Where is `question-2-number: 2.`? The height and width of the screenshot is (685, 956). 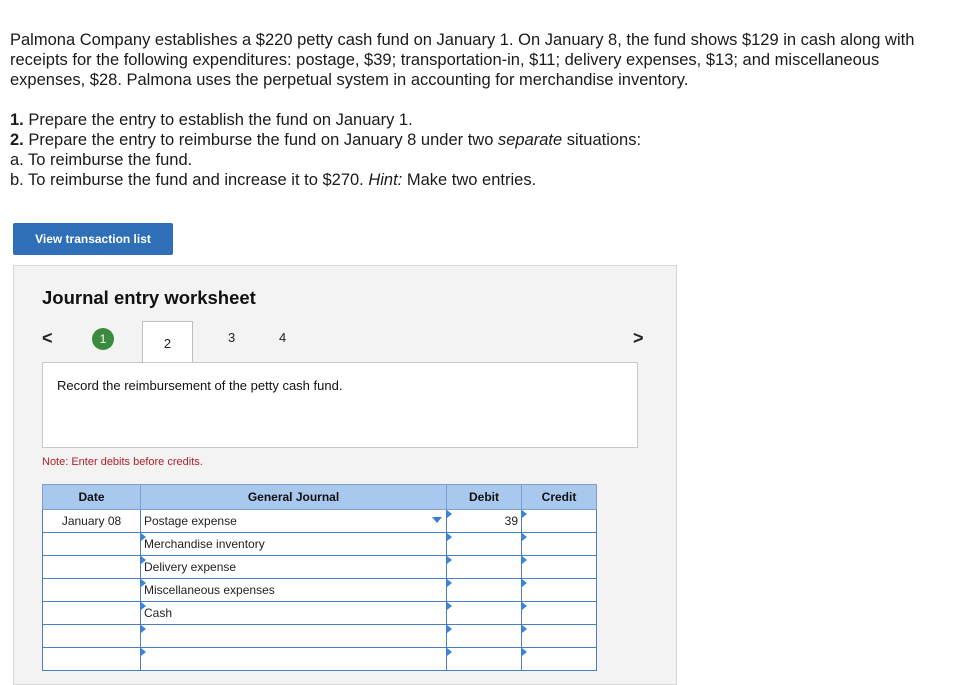 question-2-number: 2. is located at coordinates (17, 140).